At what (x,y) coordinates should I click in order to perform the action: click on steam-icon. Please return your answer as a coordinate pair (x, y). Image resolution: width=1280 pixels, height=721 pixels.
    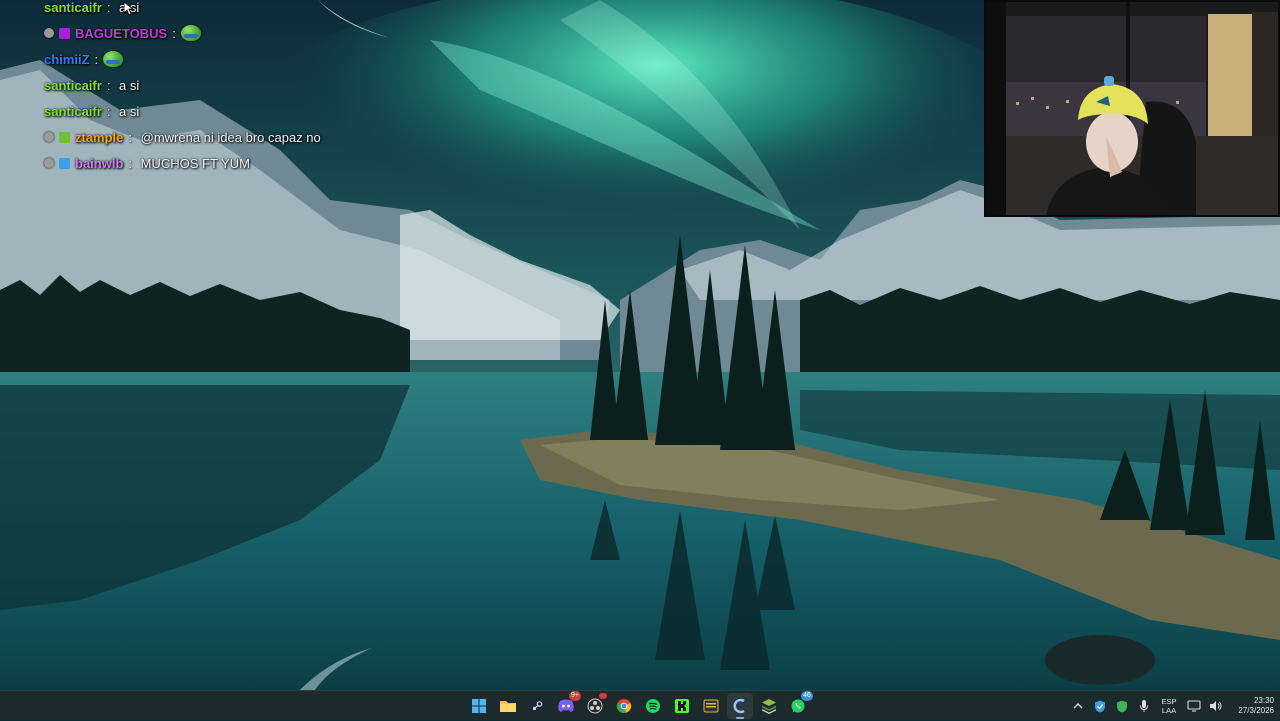
    Looking at the image, I should click on (537, 706).